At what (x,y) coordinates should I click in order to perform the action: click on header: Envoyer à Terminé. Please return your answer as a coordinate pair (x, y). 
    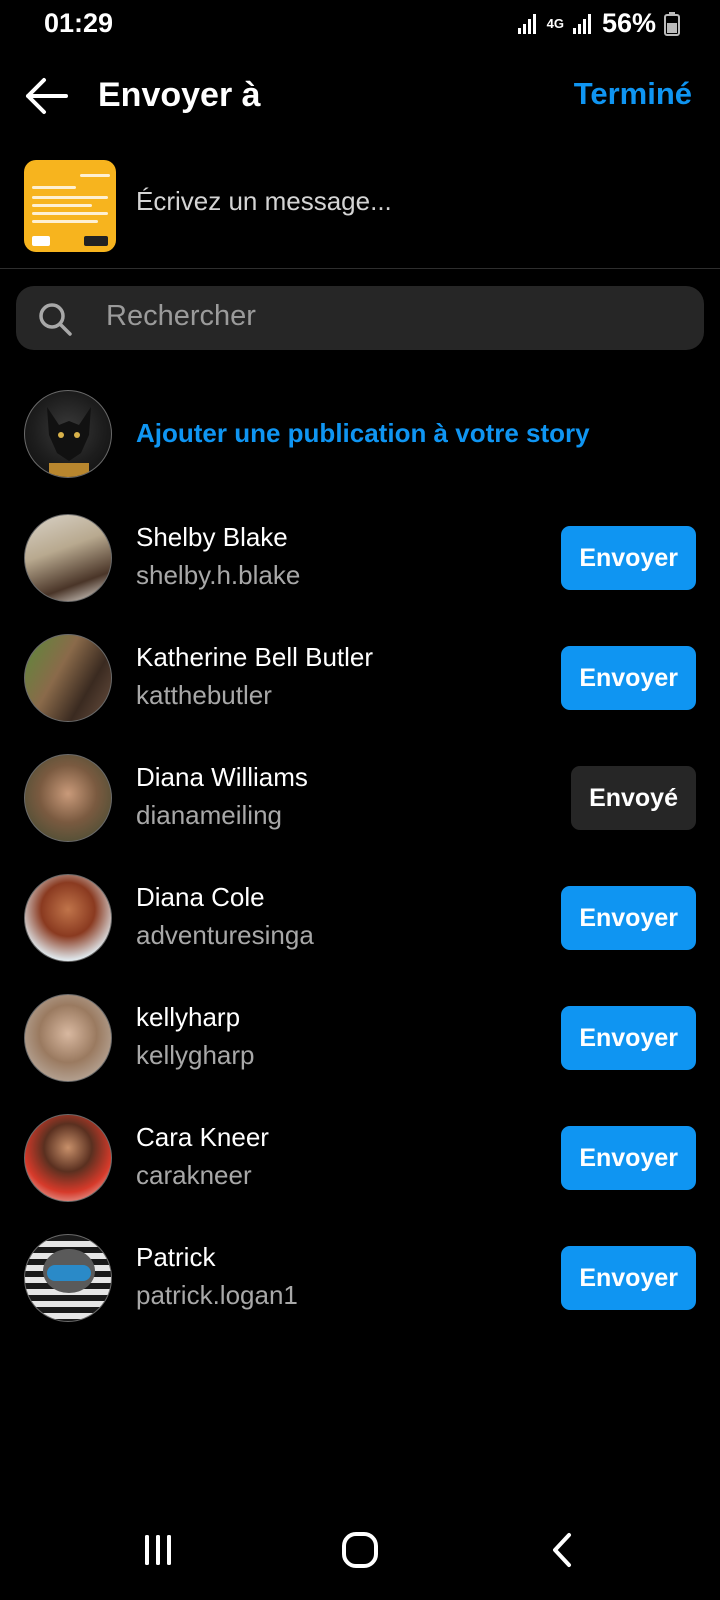
    Looking at the image, I should click on (360, 96).